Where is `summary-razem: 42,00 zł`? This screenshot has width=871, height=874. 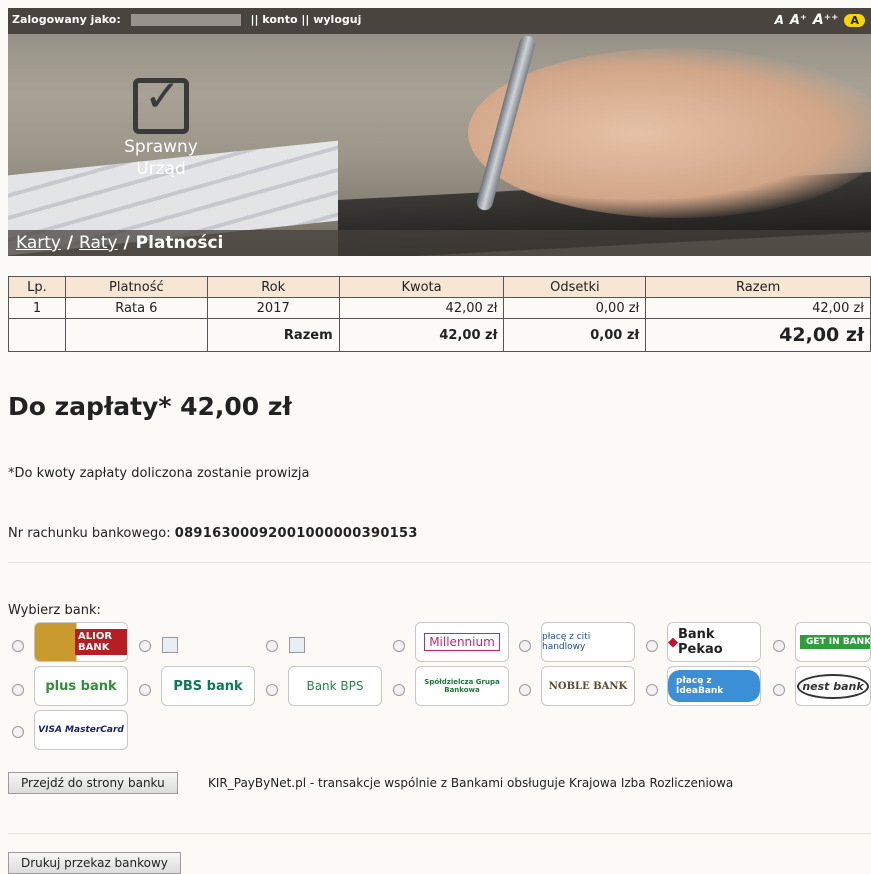
summary-razem: 42,00 zł is located at coordinates (758, 335).